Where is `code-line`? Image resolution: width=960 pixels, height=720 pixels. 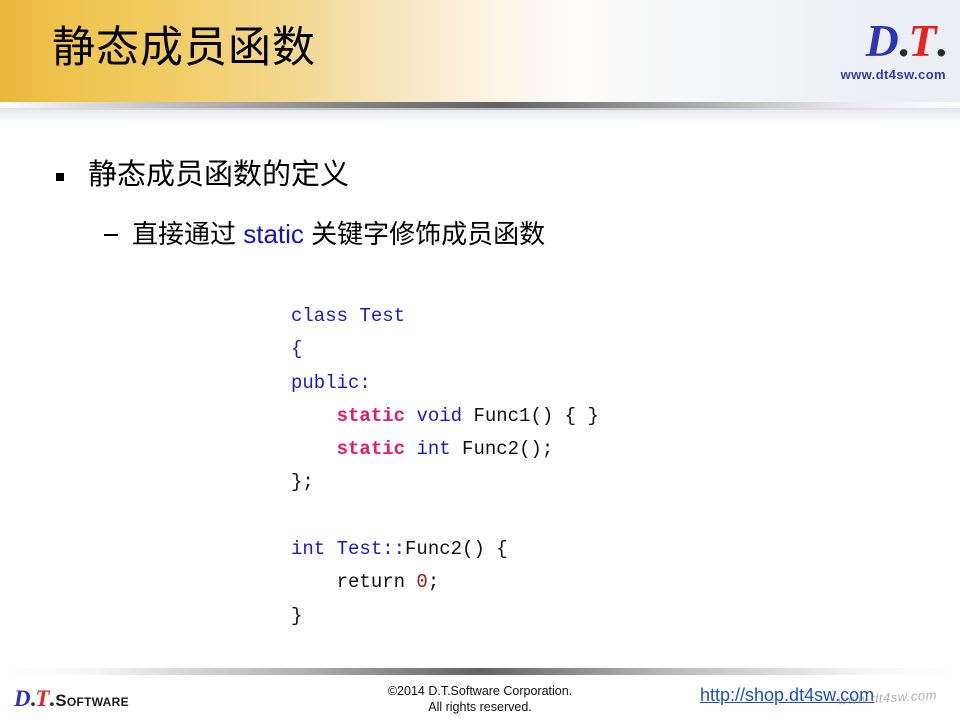
code-line is located at coordinates (445, 516).